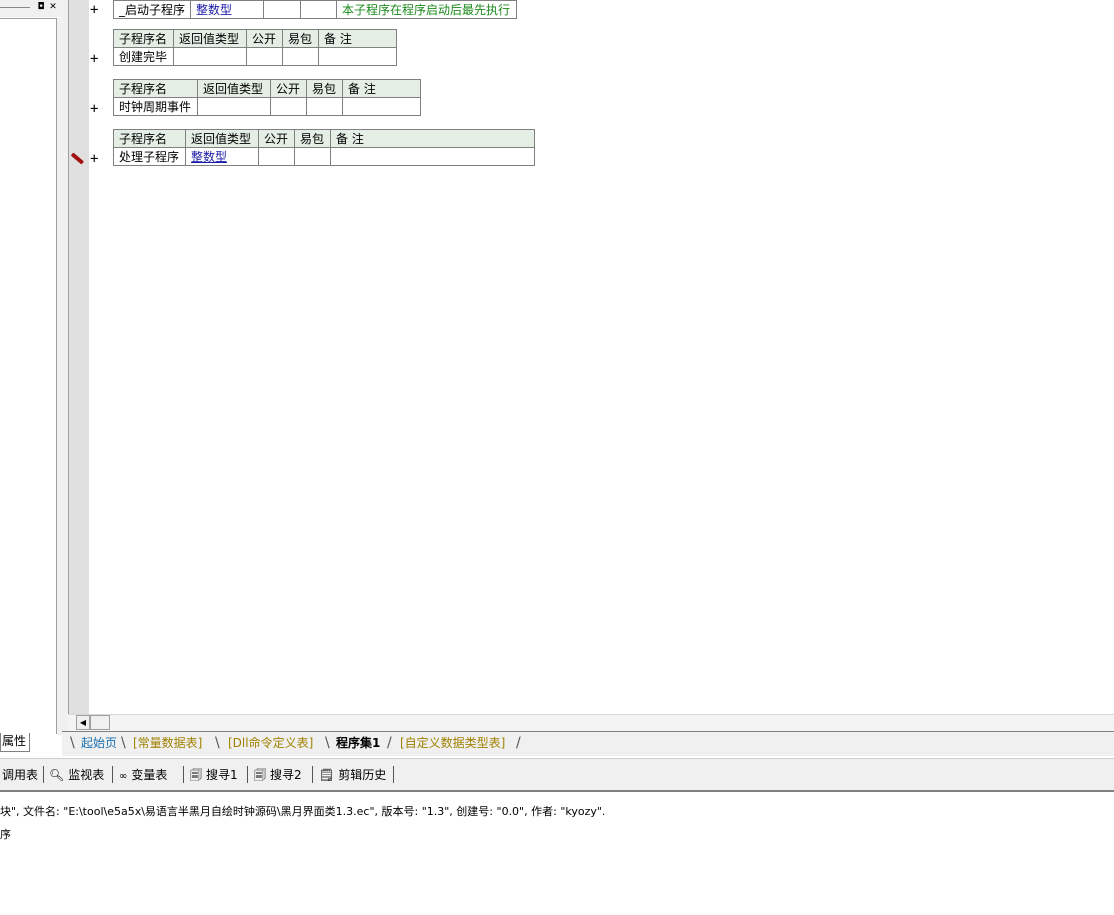 This screenshot has height=915, width=1114. I want to click on tab-dll-commands: [Dll命令定义表], so click(270, 743).